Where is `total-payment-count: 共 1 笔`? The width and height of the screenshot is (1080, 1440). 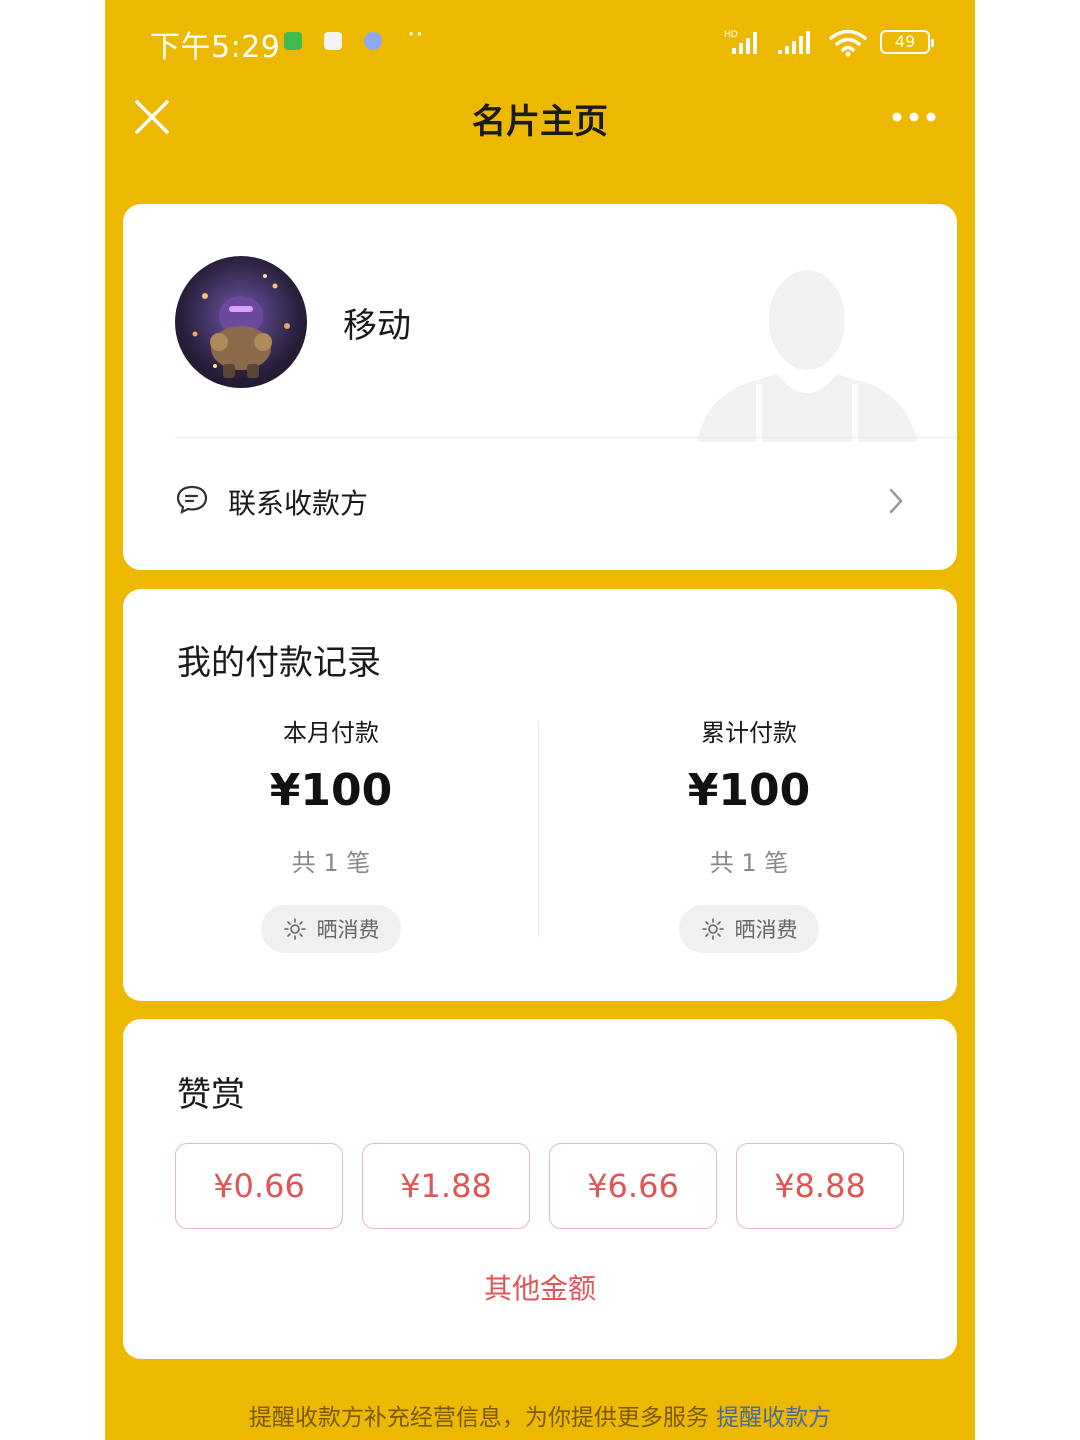 total-payment-count: 共 1 笔 is located at coordinates (749, 863).